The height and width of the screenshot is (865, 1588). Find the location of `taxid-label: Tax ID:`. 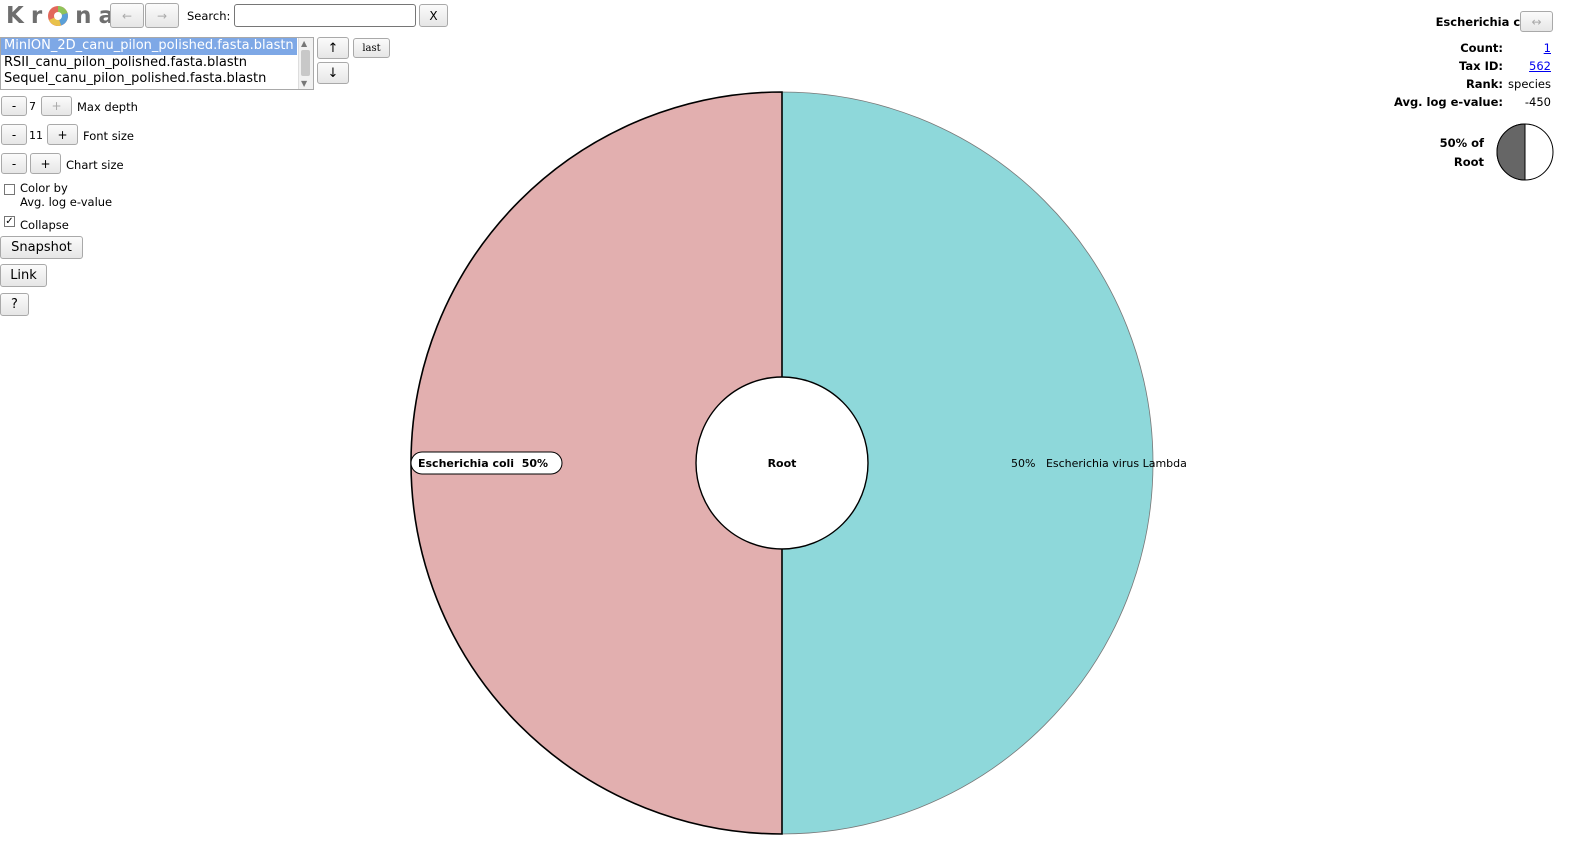

taxid-label: Tax ID: is located at coordinates (1481, 66).